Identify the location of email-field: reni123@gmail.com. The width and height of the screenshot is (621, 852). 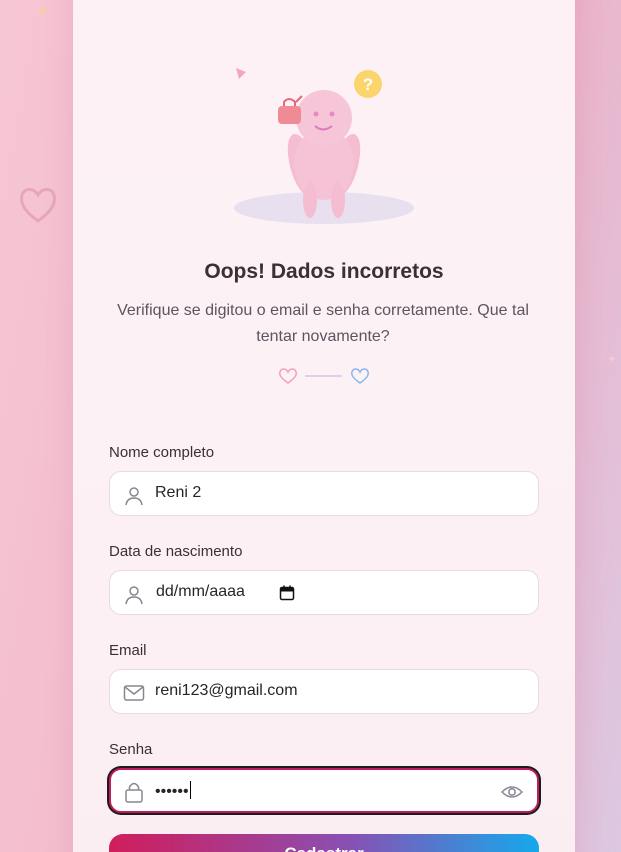
(324, 691).